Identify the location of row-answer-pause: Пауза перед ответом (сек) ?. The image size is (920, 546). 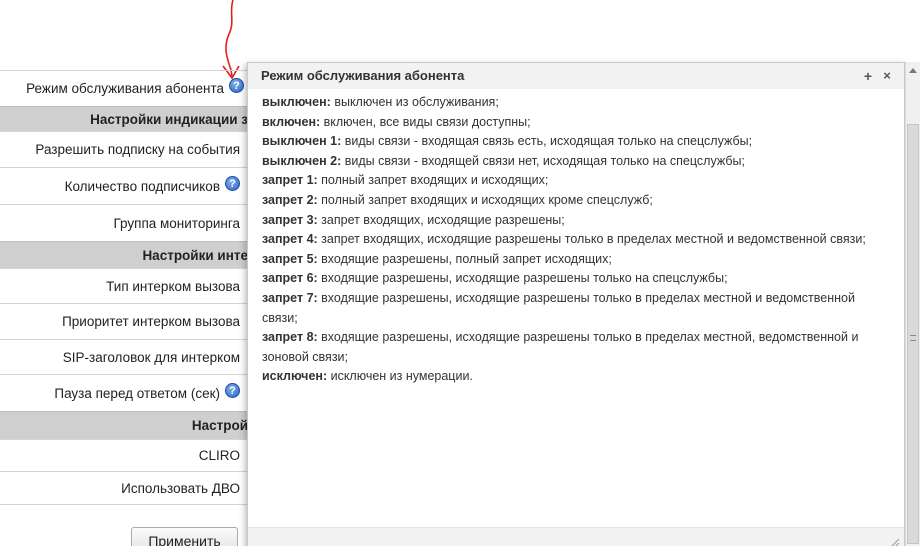
(124, 392).